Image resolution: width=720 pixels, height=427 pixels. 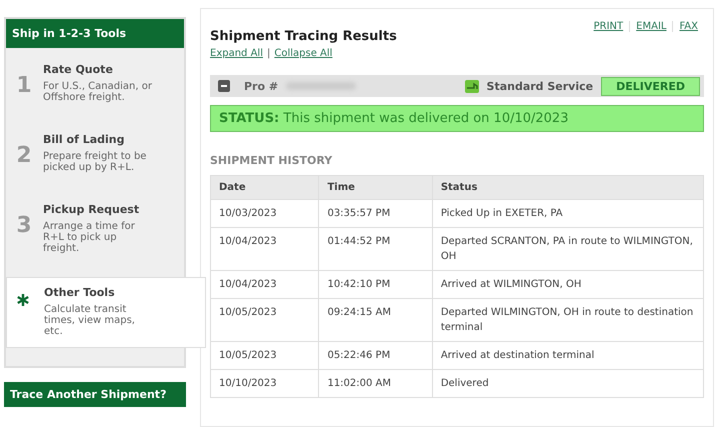 I want to click on tool-description: For U.S., Canadian, or Offshore freight., so click(x=98, y=92).